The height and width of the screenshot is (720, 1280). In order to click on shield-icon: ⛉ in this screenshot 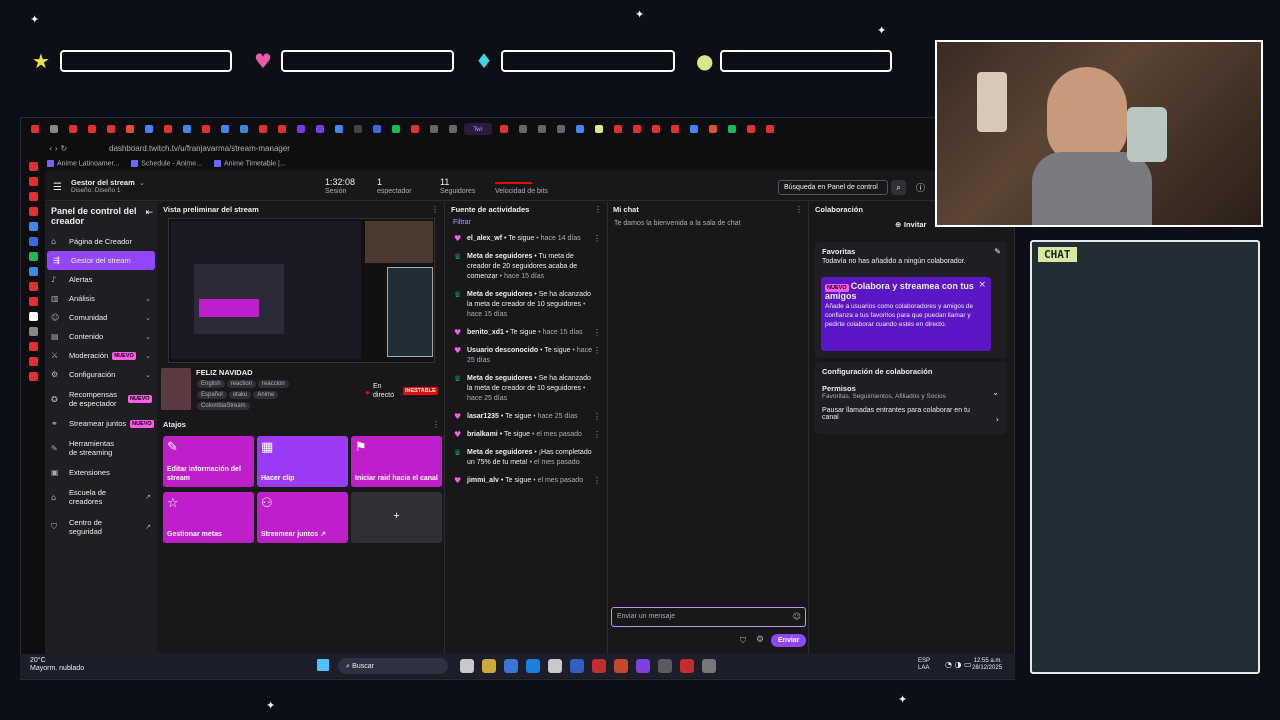, I will do `click(743, 641)`.